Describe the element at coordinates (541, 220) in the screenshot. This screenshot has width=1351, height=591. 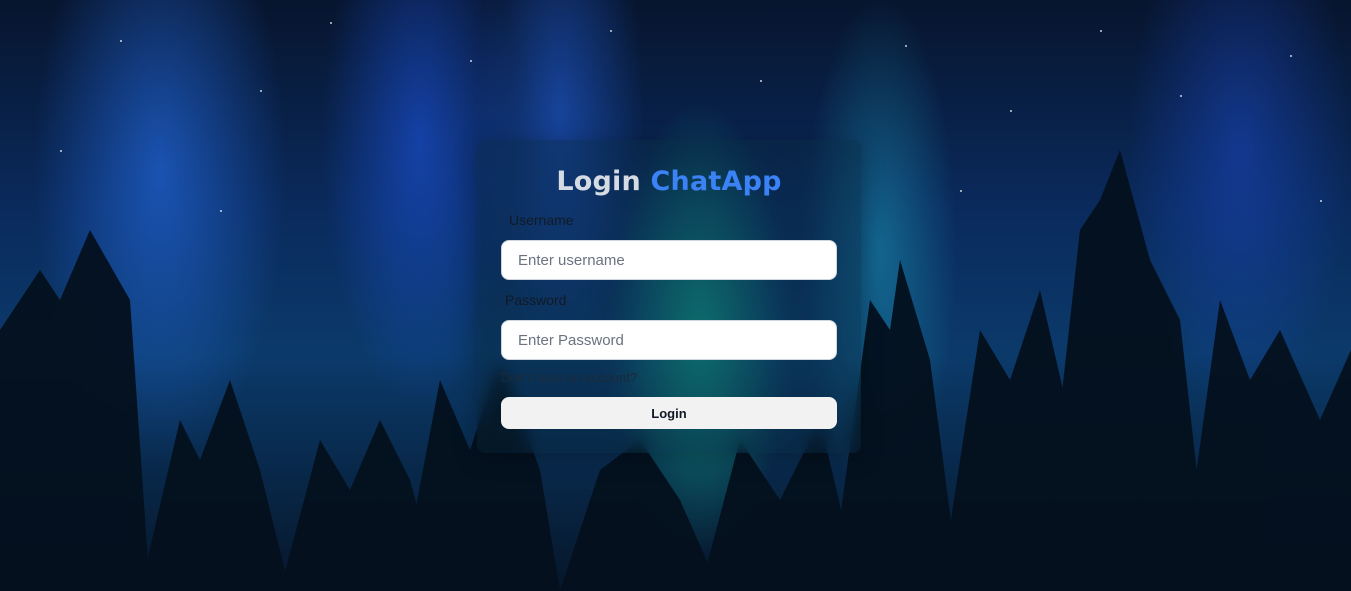
I see `username-label: Username` at that location.